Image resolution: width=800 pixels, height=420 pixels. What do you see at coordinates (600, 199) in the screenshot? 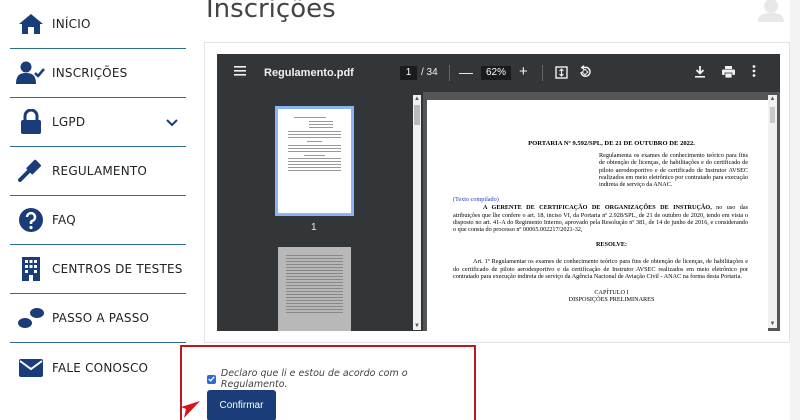
I see `compiled-text-link: (Texto compilado)` at bounding box center [600, 199].